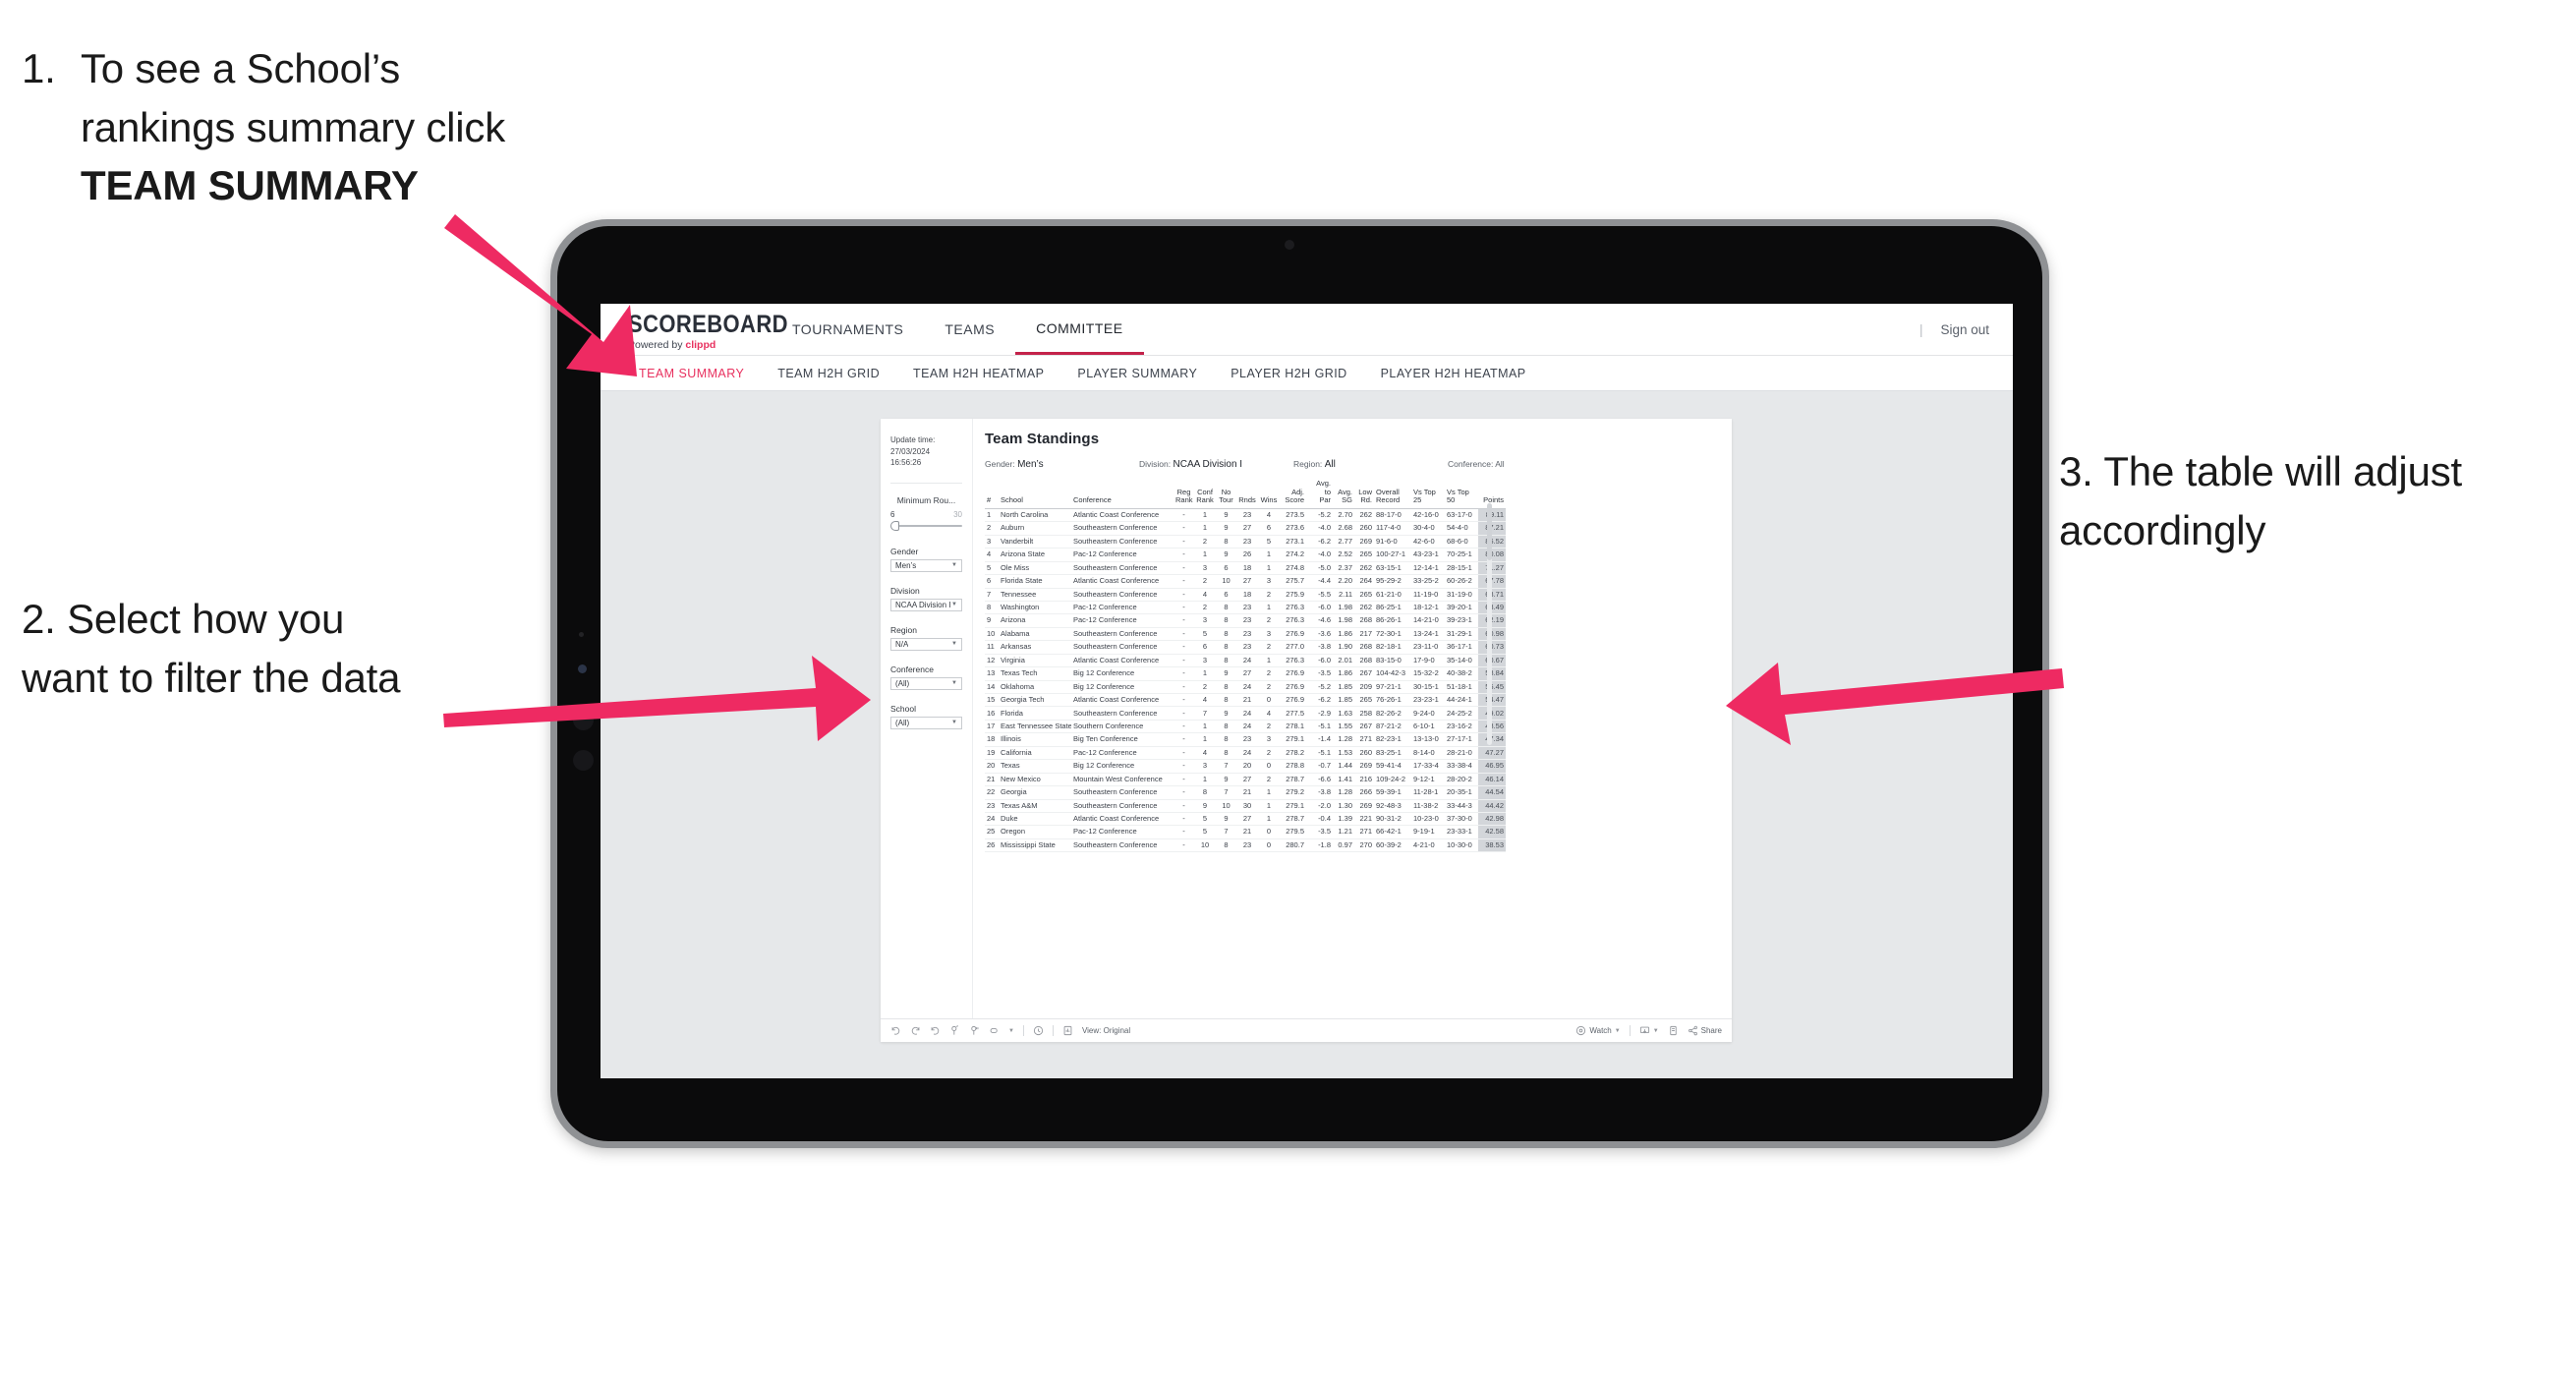 Image resolution: width=2576 pixels, height=1386 pixels. I want to click on cell-overall-record: 87-21-2, so click(1393, 727).